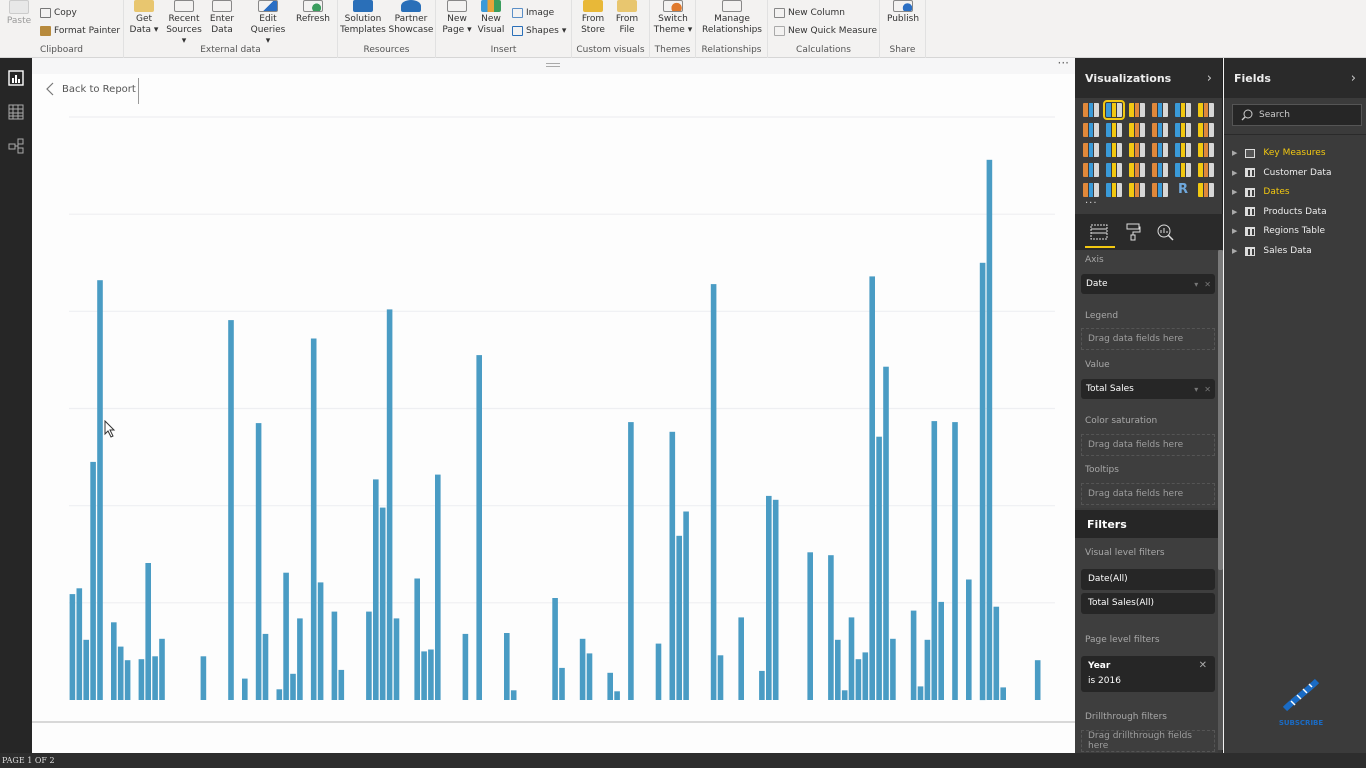 This screenshot has width=1366, height=768. What do you see at coordinates (1206, 170) in the screenshot?
I see `viz-card-icon` at bounding box center [1206, 170].